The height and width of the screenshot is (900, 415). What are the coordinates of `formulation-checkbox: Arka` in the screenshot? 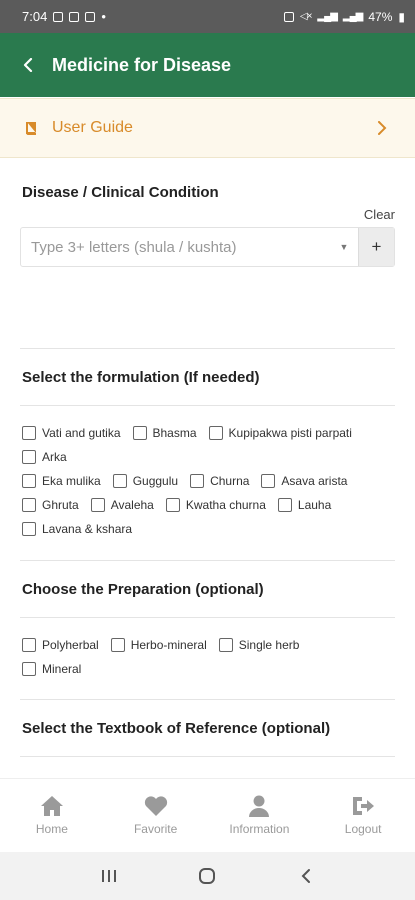 It's located at (44, 457).